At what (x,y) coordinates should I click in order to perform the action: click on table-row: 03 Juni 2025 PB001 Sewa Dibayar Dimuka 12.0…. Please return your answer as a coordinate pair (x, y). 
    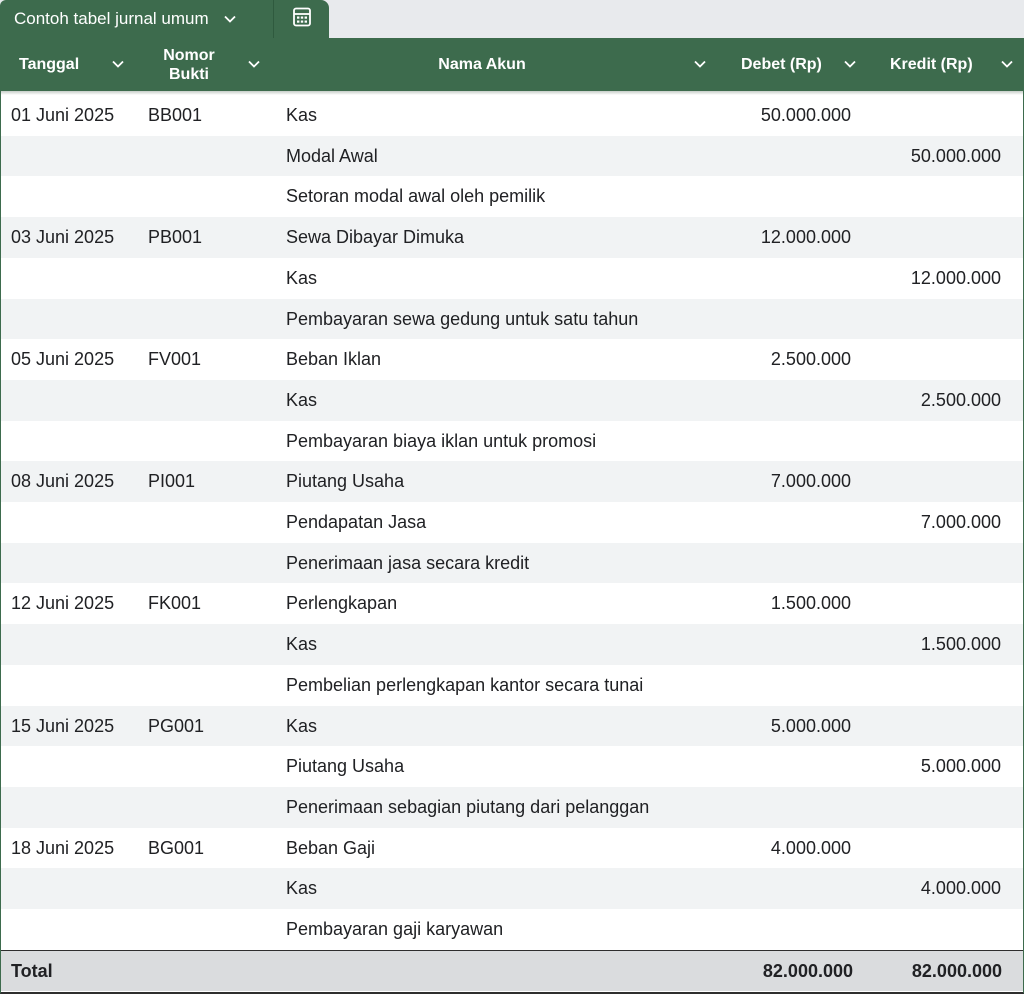
    Looking at the image, I should click on (512, 237).